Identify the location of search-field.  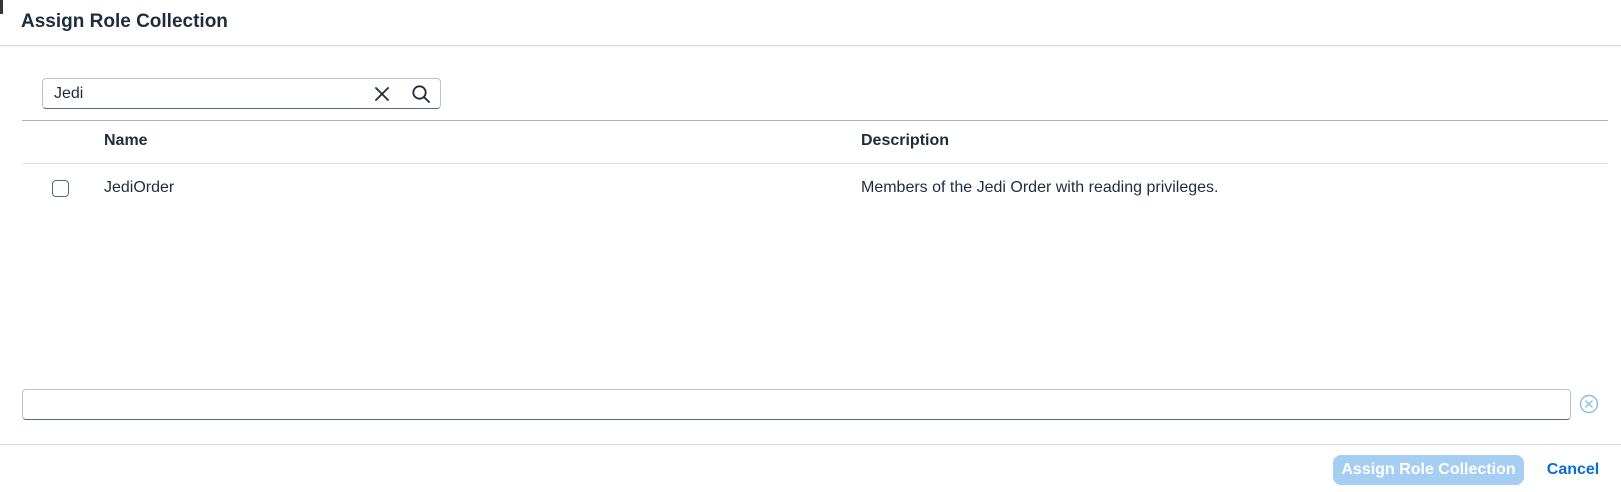
(241, 93).